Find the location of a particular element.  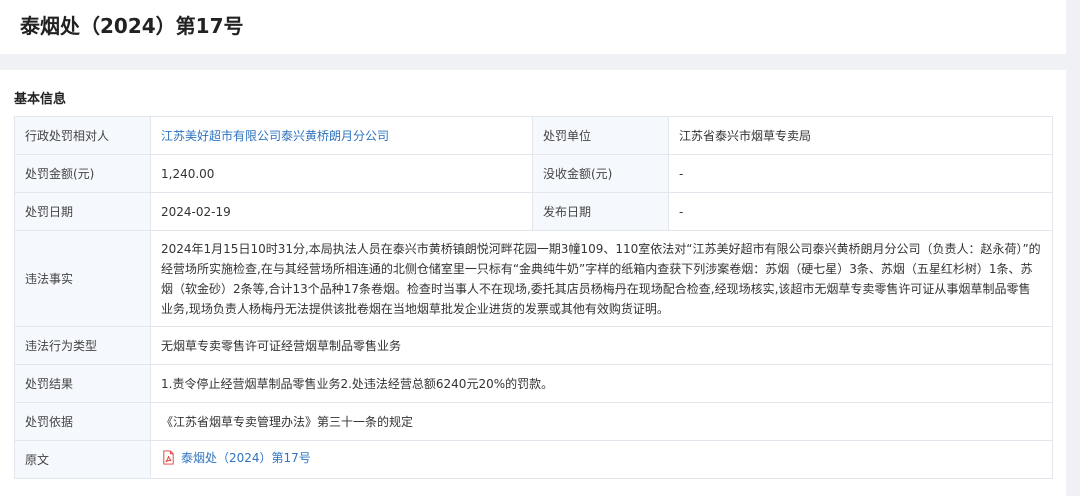

original-file-label: 泰烟处（2024）第17号 is located at coordinates (246, 457).